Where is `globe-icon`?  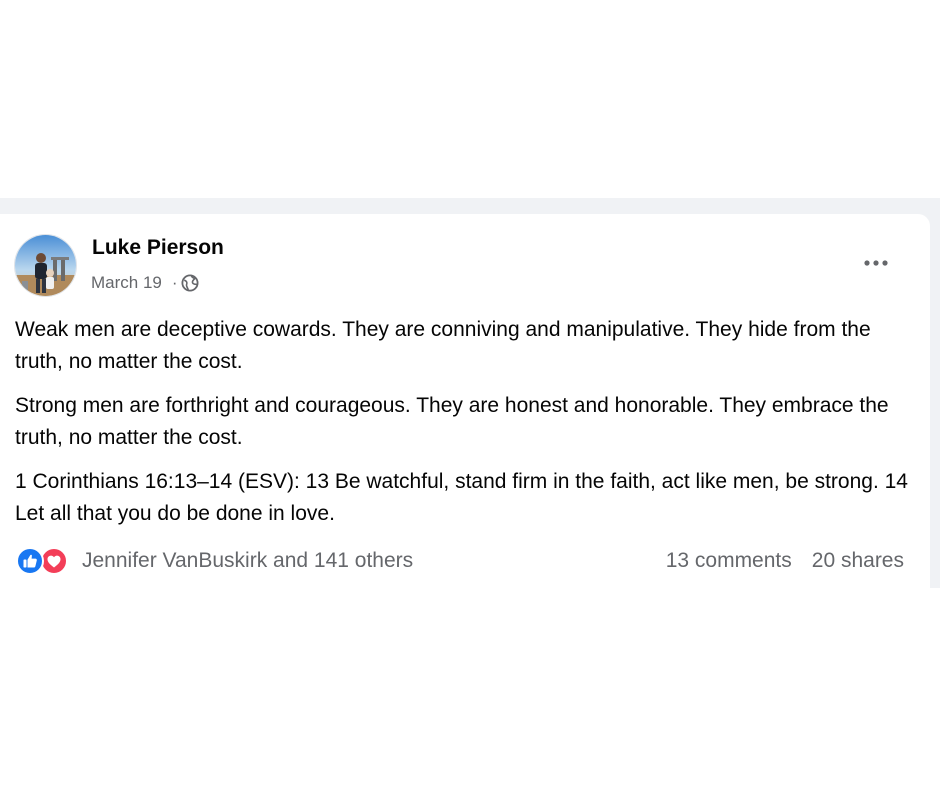
globe-icon is located at coordinates (190, 283).